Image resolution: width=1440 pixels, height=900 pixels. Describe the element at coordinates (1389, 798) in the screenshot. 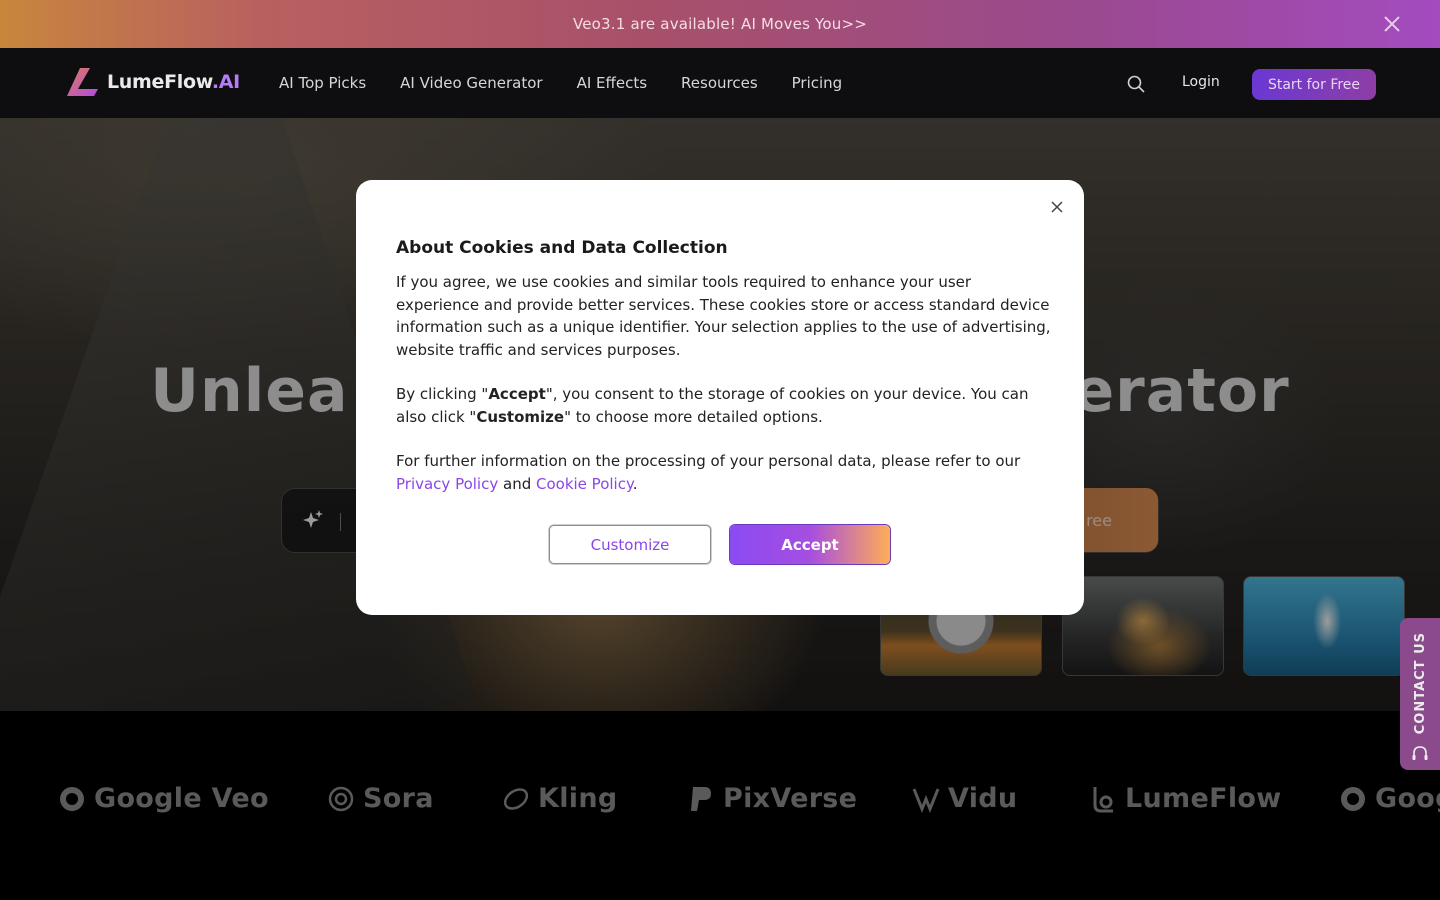

I see `brand-google-veo-repeat: Goog` at that location.